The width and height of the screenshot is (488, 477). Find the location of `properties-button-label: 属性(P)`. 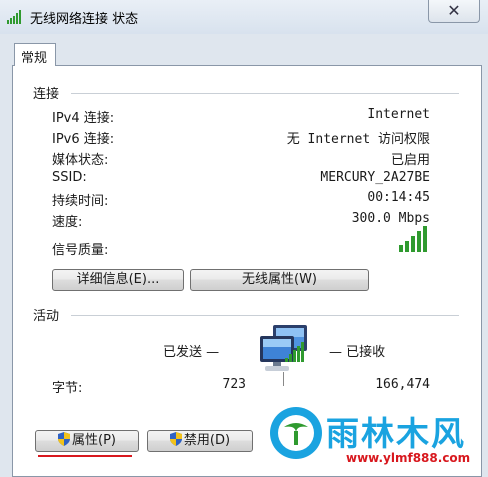

properties-button-label: 属性(P) is located at coordinates (94, 440).